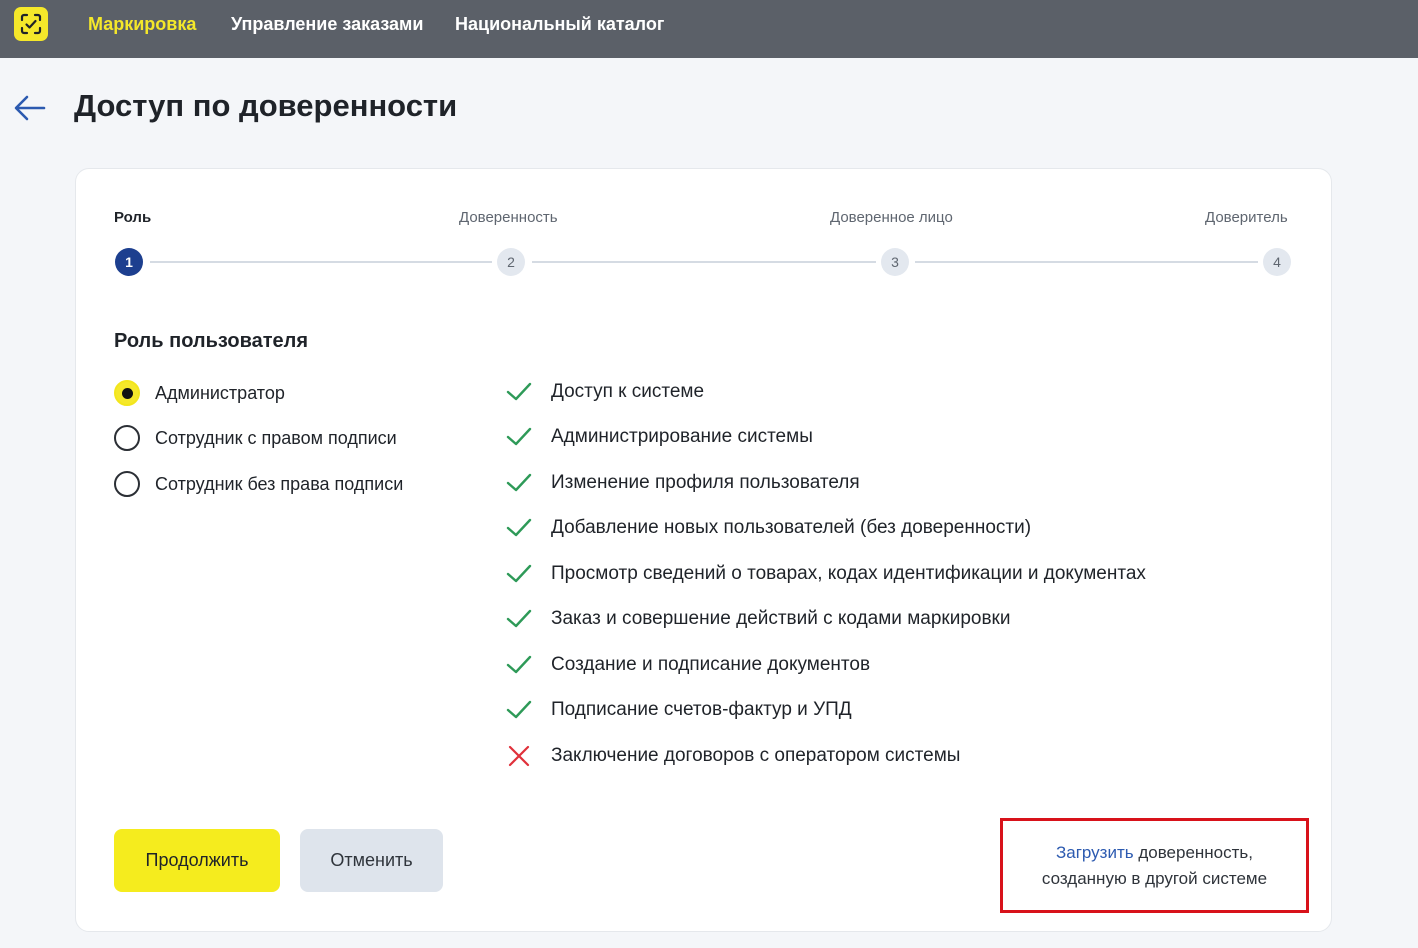 Image resolution: width=1418 pixels, height=948 pixels. What do you see at coordinates (197, 860) in the screenshot?
I see `continue-button: Продолжить` at bounding box center [197, 860].